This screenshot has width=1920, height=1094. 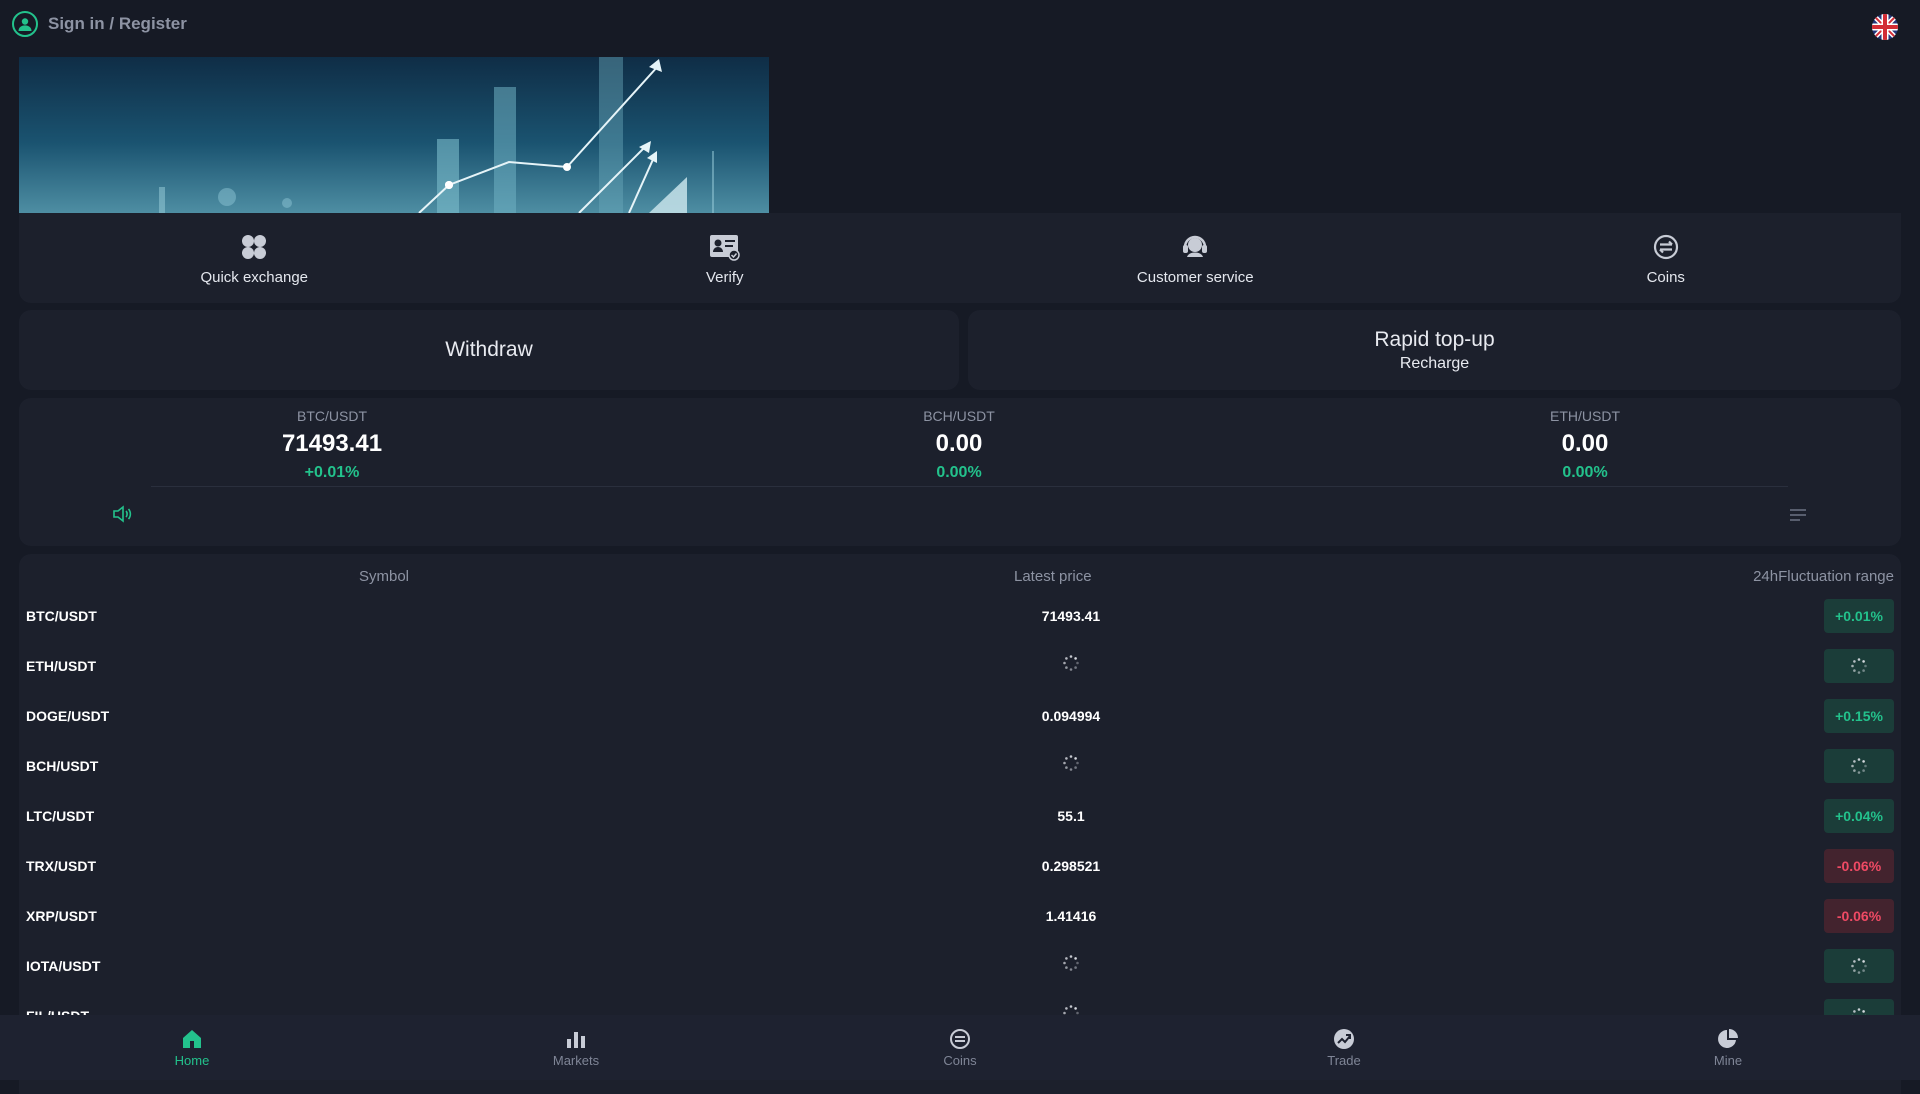 I want to click on market-row-price: 0.094994, so click(x=1071, y=716).